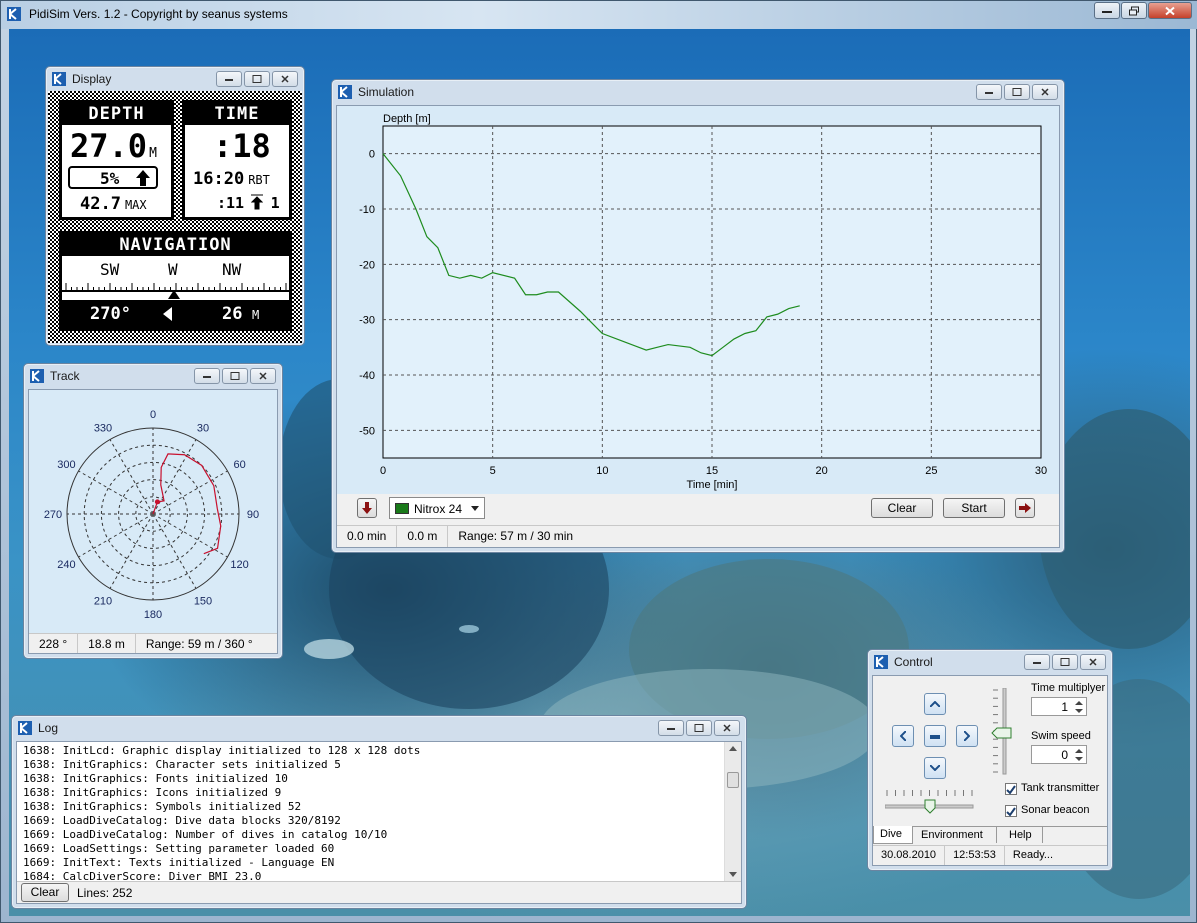 The width and height of the screenshot is (1197, 923). What do you see at coordinates (14, 14) in the screenshot?
I see `app-icon` at bounding box center [14, 14].